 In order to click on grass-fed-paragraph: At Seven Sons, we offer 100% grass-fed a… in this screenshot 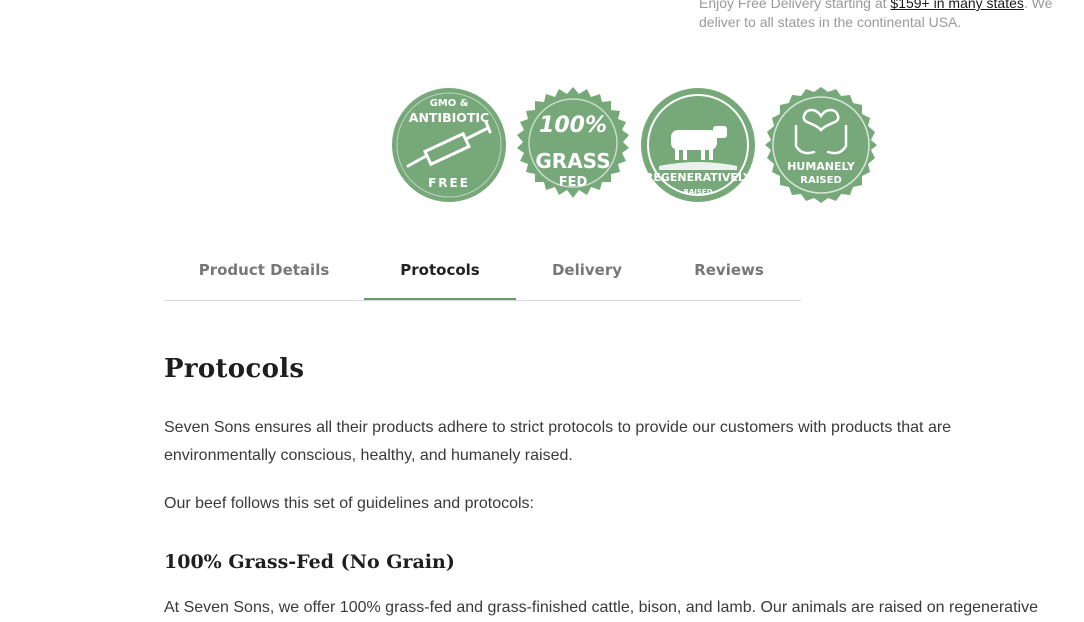, I will do `click(601, 607)`.